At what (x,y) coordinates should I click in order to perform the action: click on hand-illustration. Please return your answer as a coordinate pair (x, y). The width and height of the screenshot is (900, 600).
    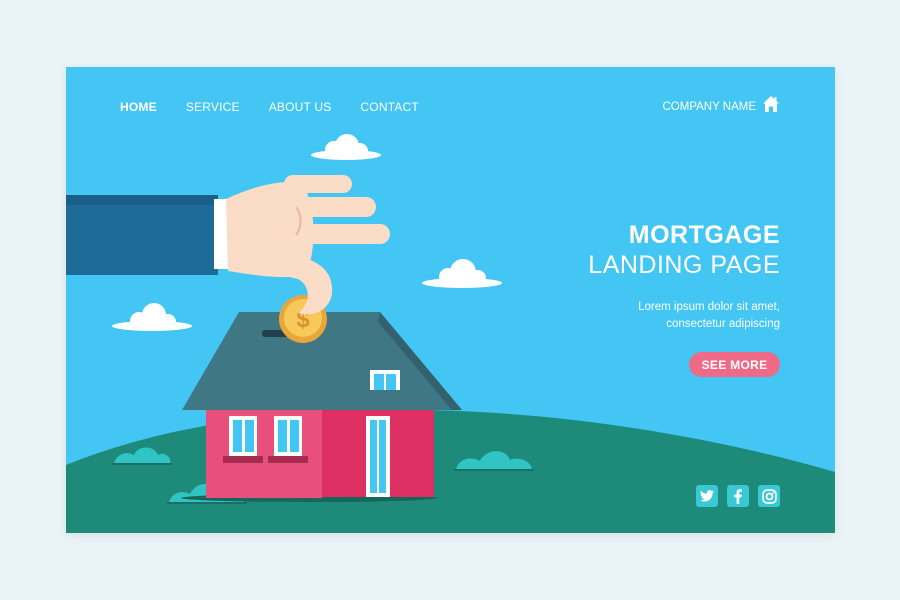
    Looking at the image, I should click on (228, 245).